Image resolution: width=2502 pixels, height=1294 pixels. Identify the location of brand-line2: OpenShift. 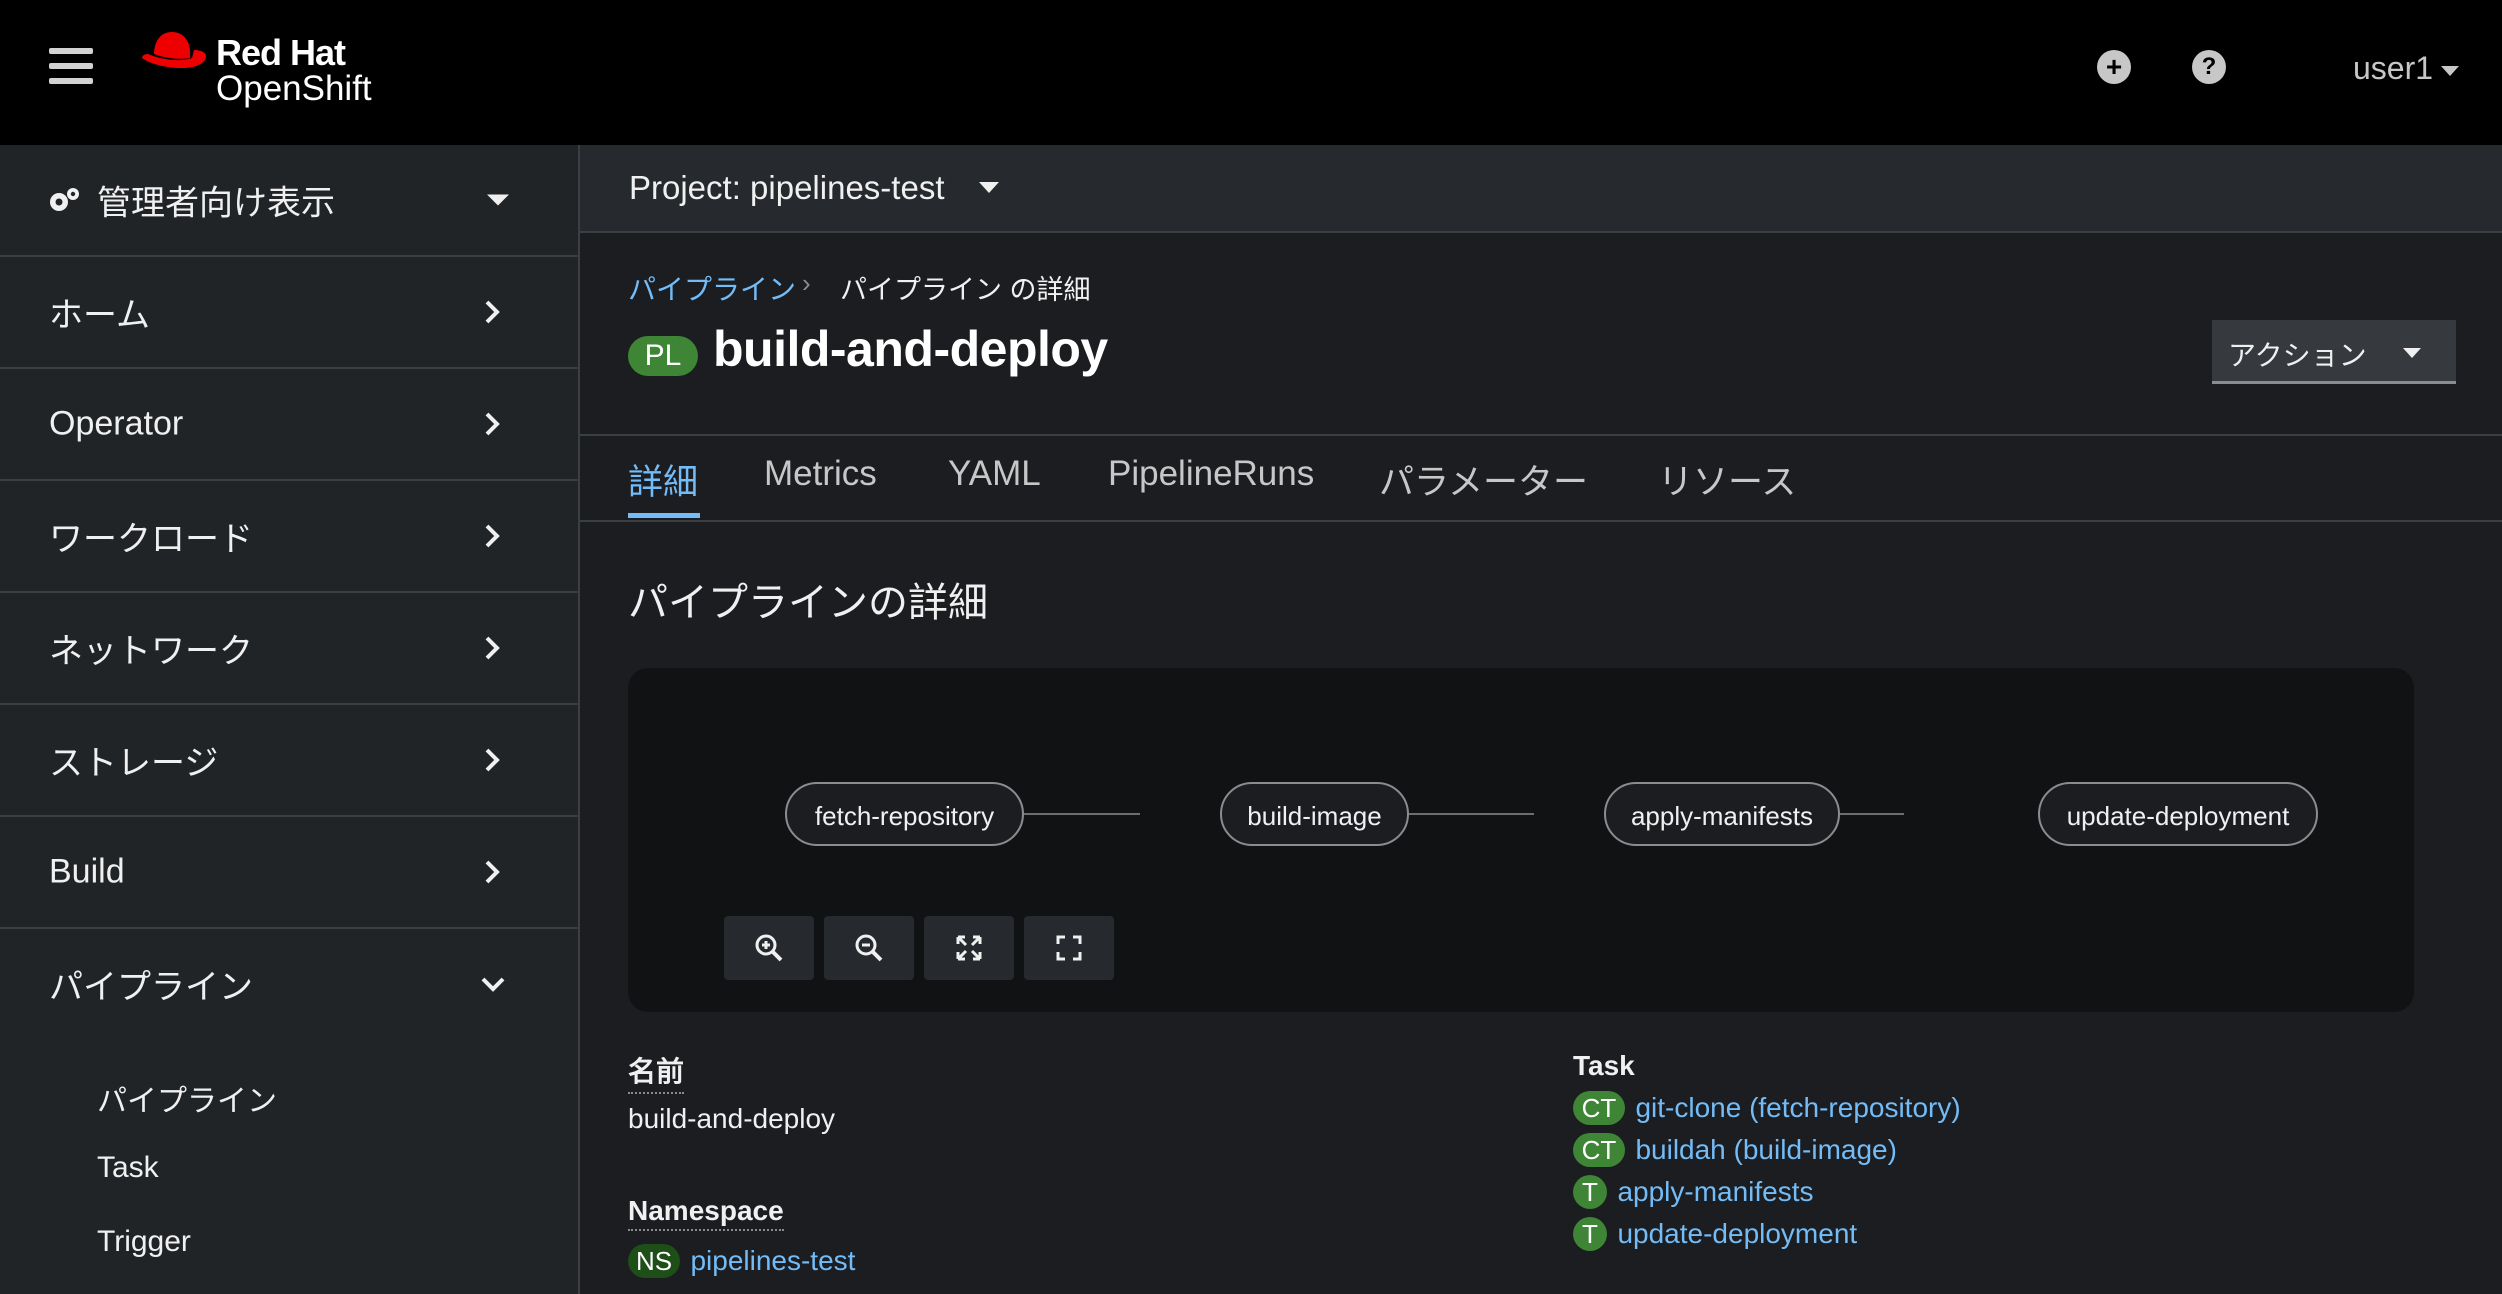
(294, 88).